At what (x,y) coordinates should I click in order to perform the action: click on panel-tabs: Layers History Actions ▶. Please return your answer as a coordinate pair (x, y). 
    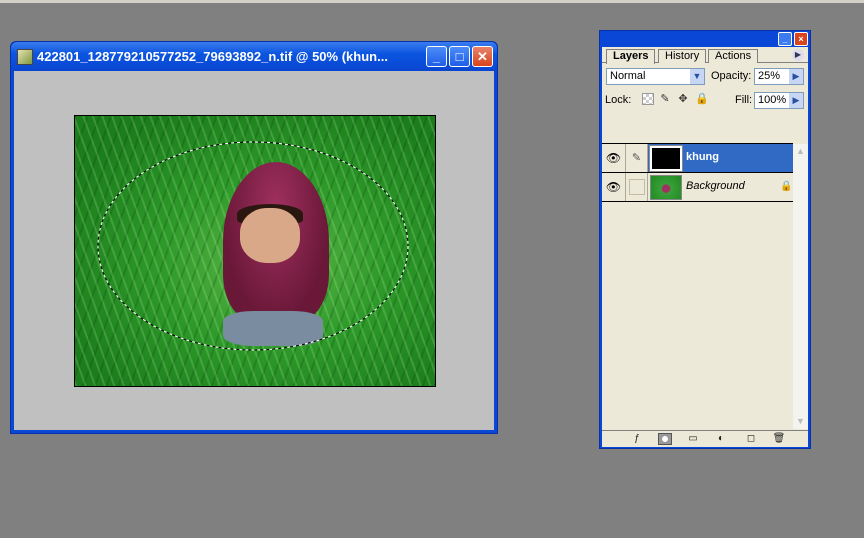
    Looking at the image, I should click on (705, 55).